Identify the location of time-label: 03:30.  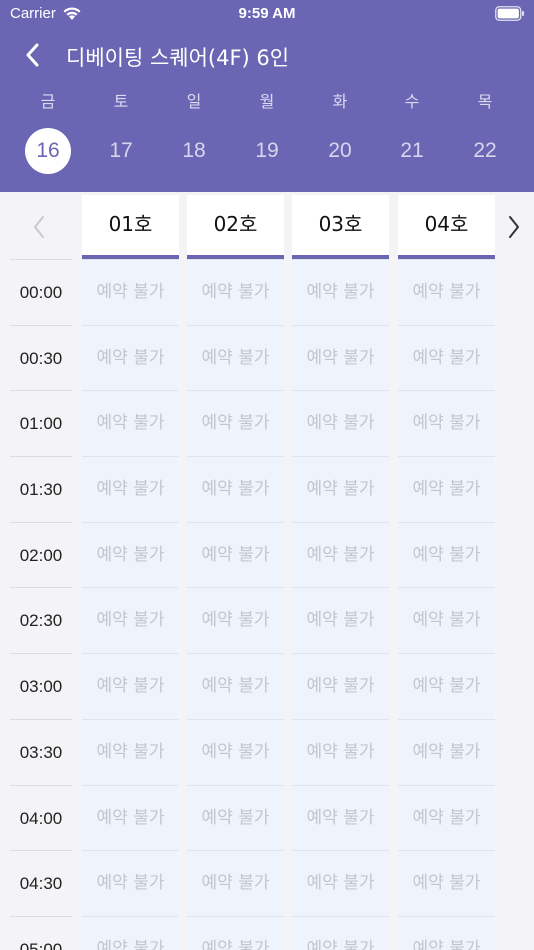
(41, 751).